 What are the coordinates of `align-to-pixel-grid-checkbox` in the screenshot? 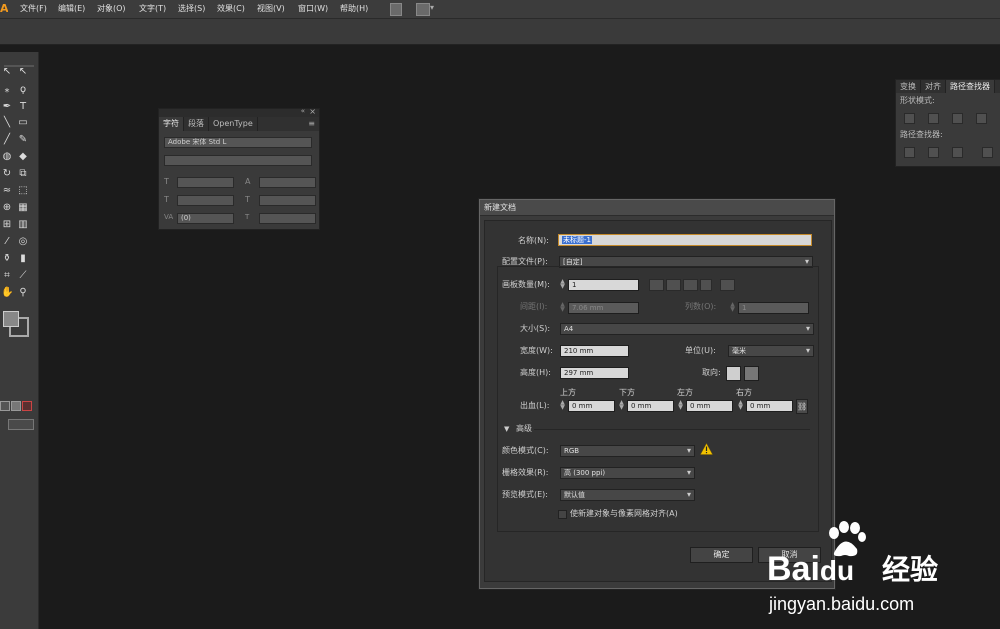 It's located at (562, 514).